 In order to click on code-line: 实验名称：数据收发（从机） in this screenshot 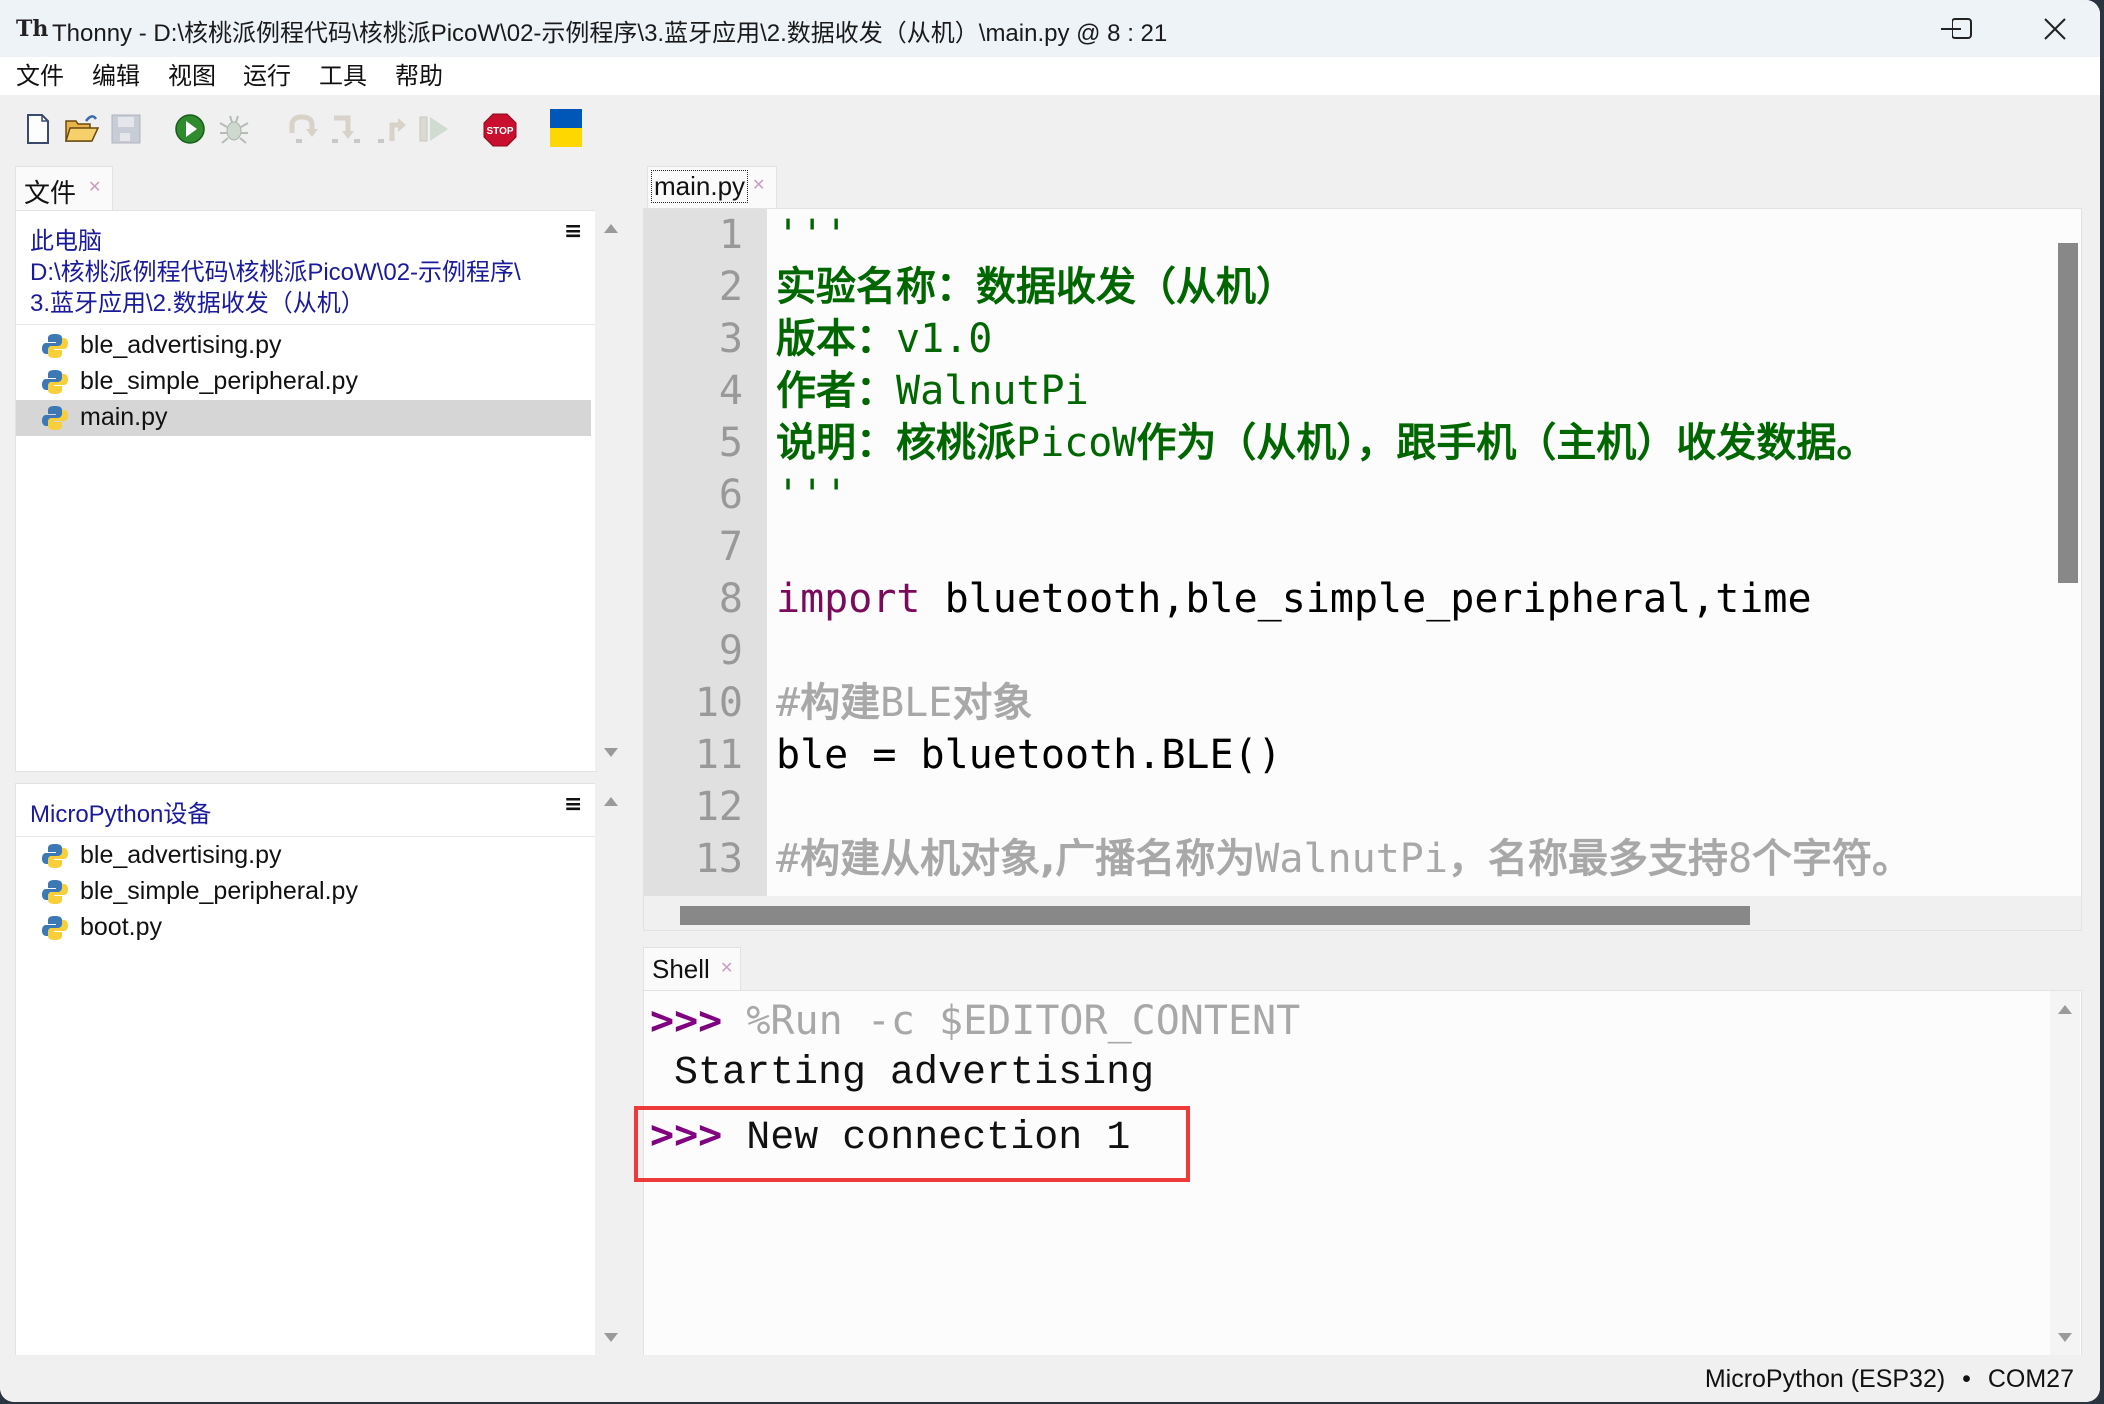, I will do `click(1036, 287)`.